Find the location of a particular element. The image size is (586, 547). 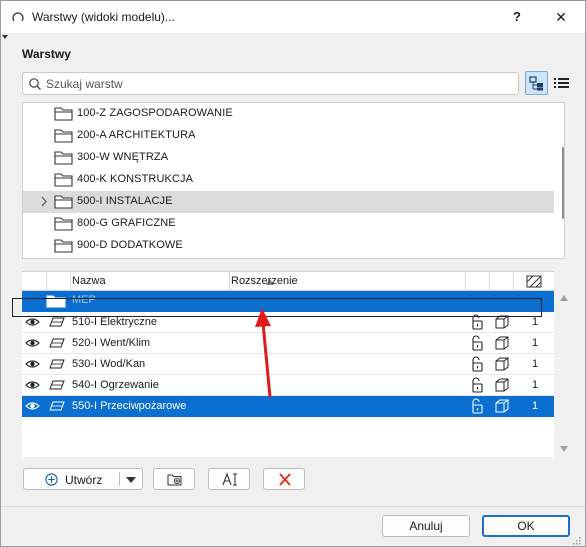

layer-name: 530-I Wod/Kan is located at coordinates (109, 364).